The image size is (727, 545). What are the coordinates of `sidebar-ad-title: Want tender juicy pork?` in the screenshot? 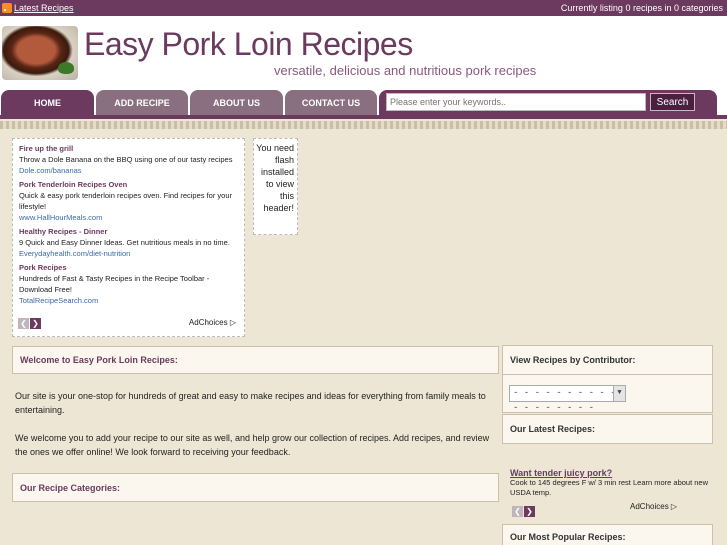 It's located at (610, 473).